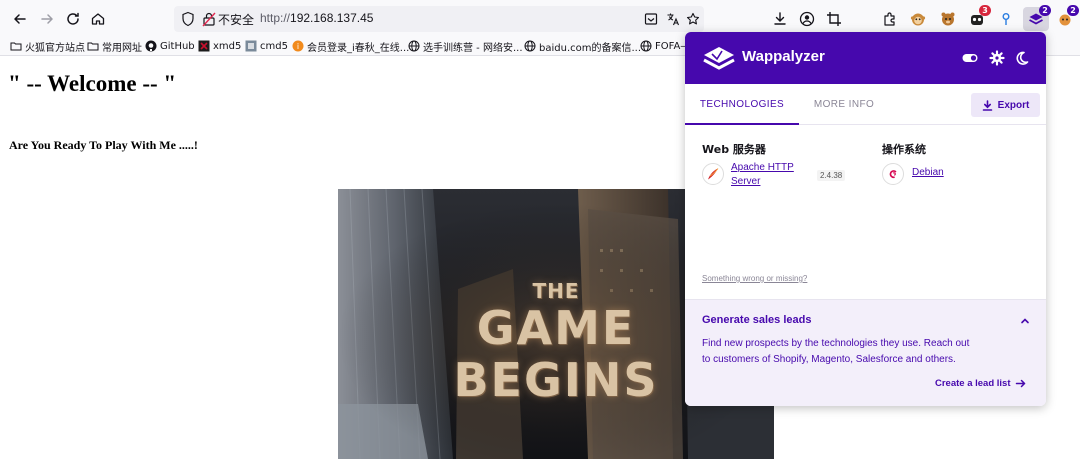 The height and width of the screenshot is (459, 1080). I want to click on screenshot-button, so click(834, 19).